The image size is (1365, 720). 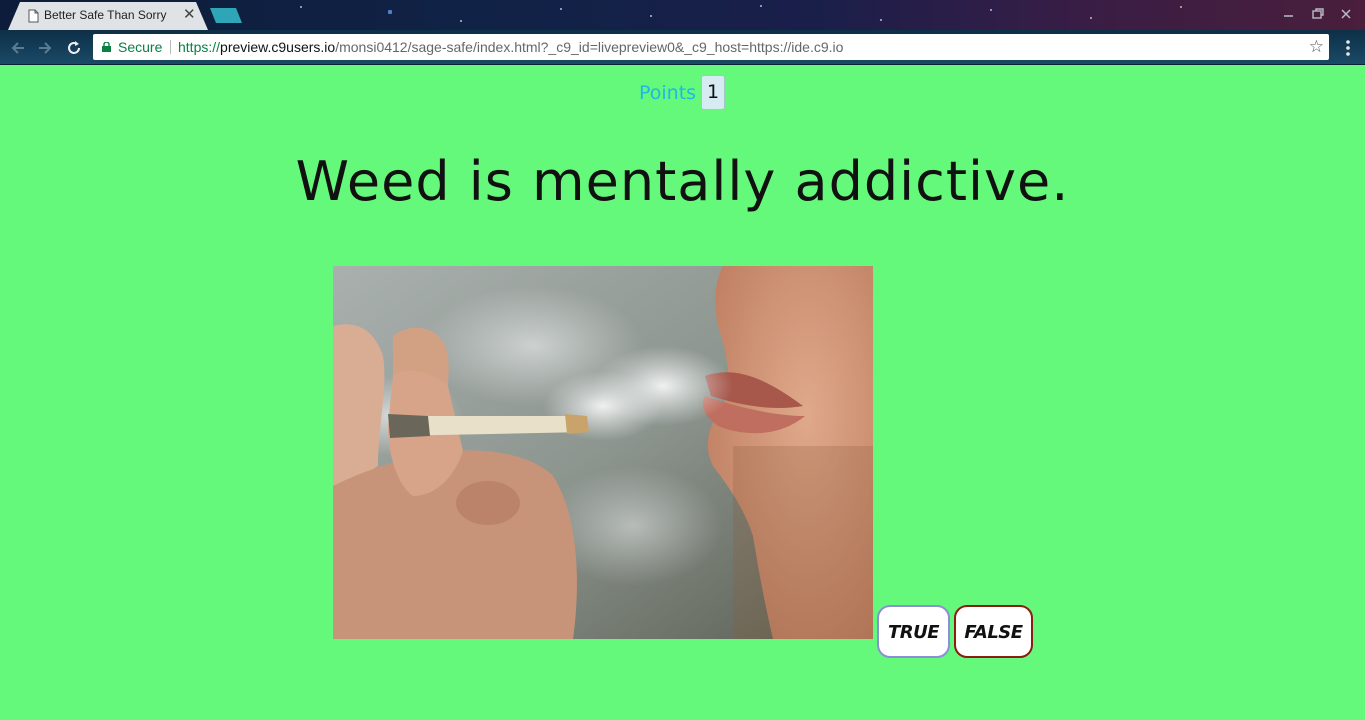 I want to click on false-button: FALSE, so click(x=993, y=631).